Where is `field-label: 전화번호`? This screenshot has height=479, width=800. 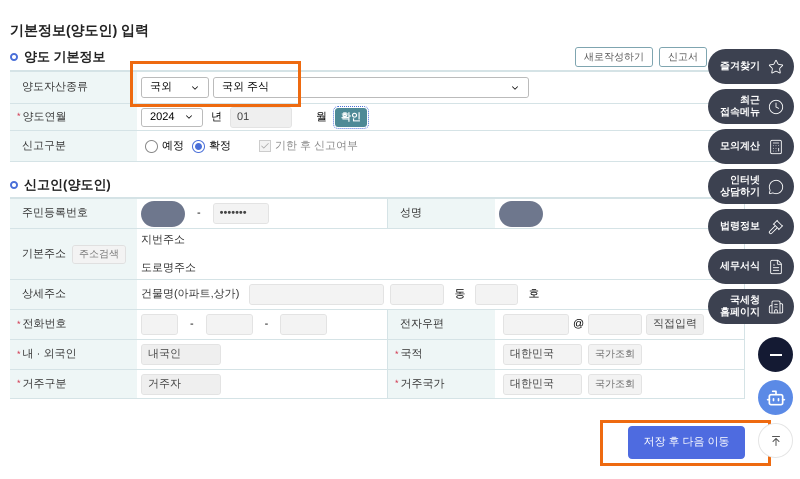
field-label: 전화번호 is located at coordinates (44, 324).